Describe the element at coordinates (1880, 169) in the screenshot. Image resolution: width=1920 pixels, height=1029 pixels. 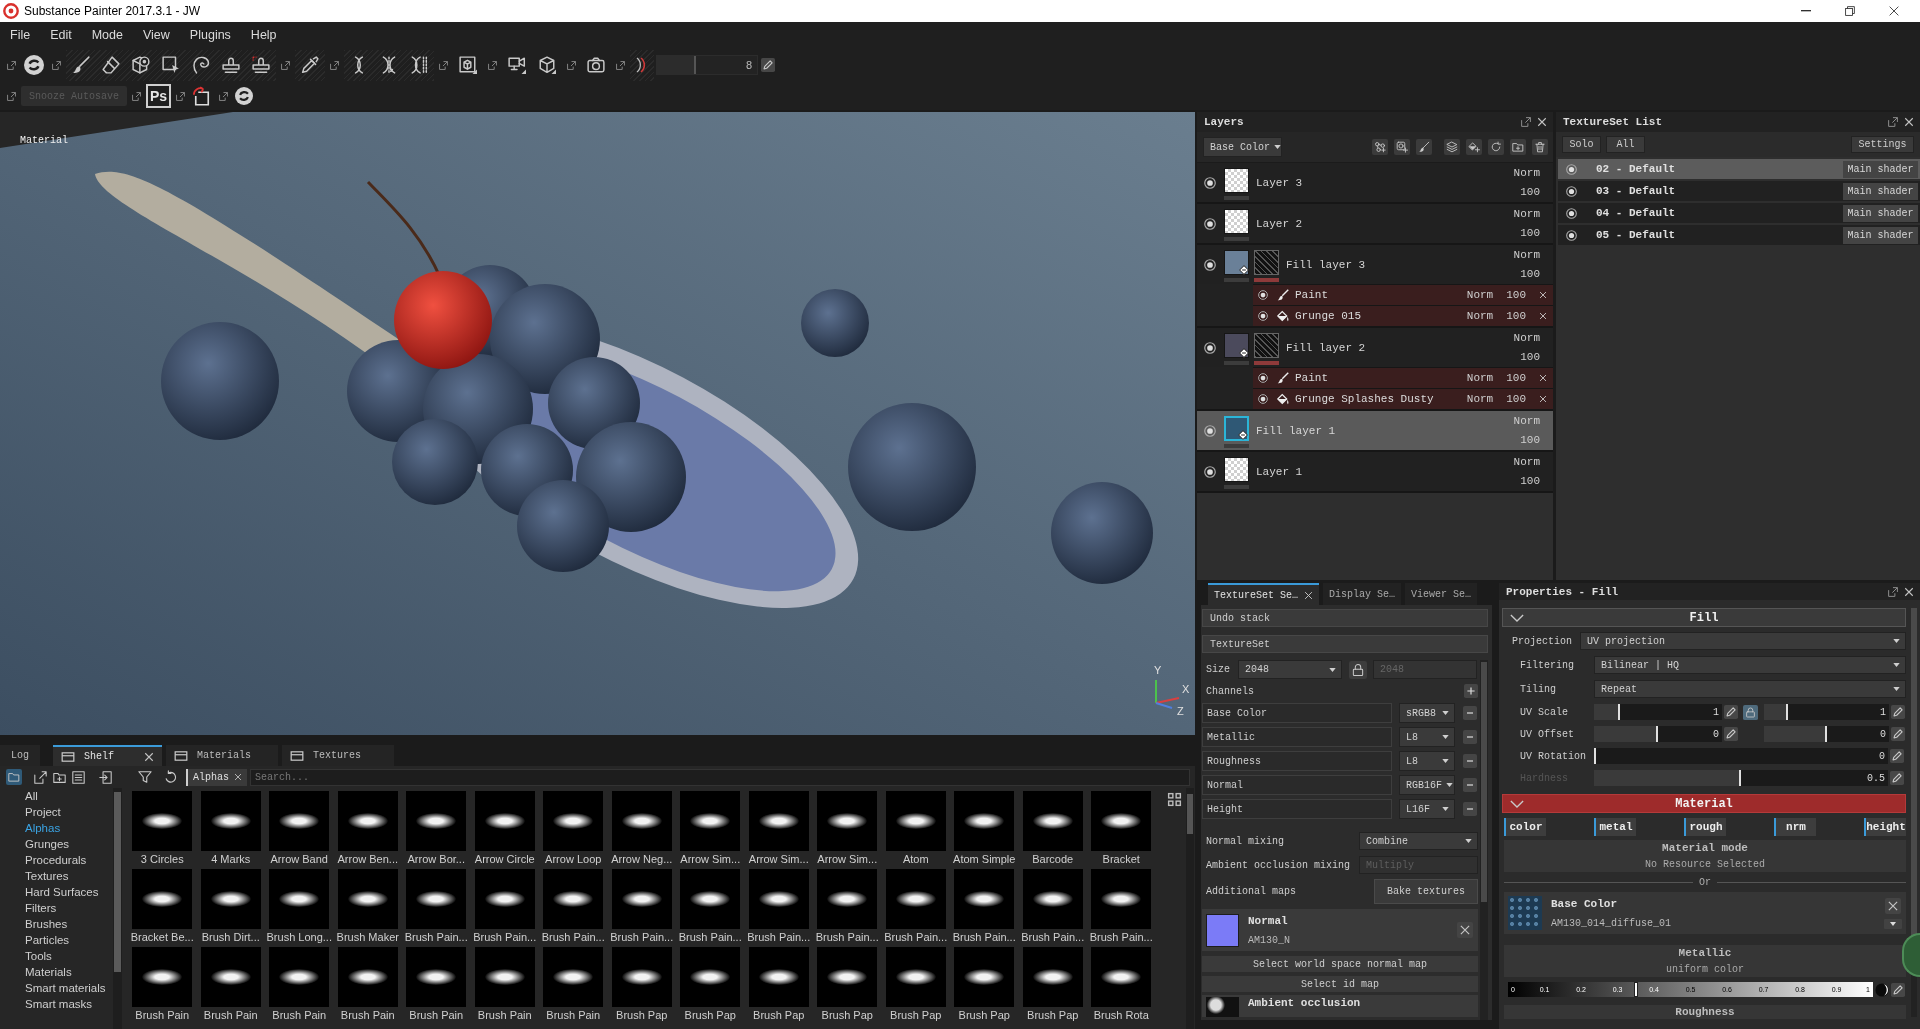
I see `shader-button: Main shader` at that location.